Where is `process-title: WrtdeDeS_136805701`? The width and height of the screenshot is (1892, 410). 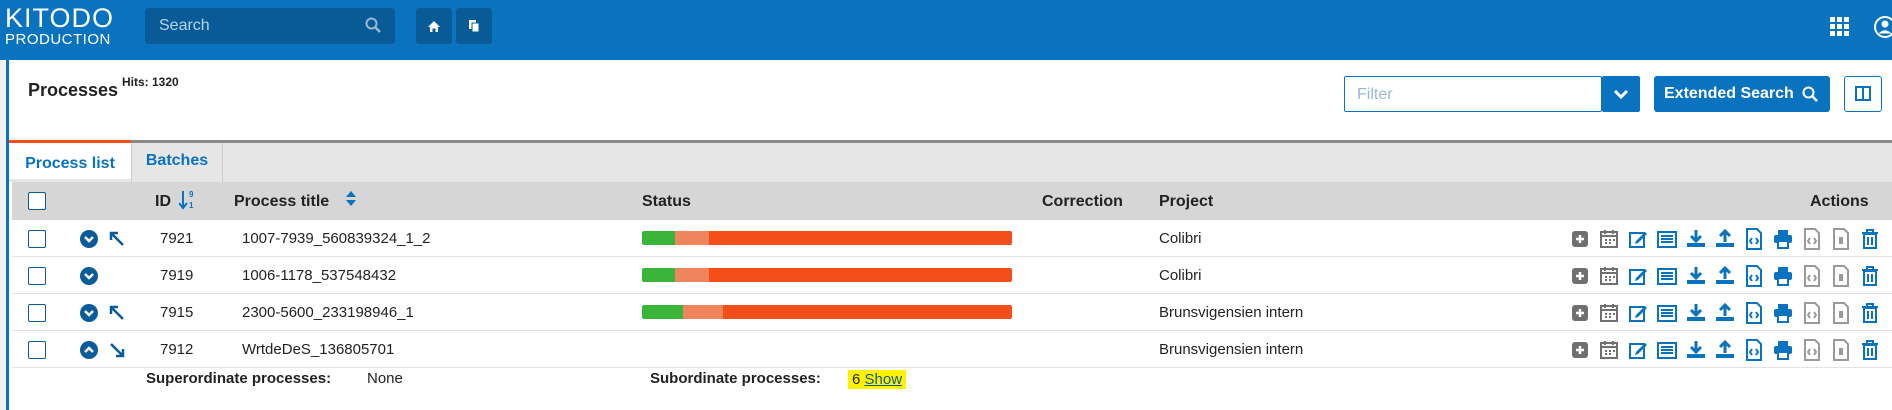 process-title: WrtdeDeS_136805701 is located at coordinates (318, 349).